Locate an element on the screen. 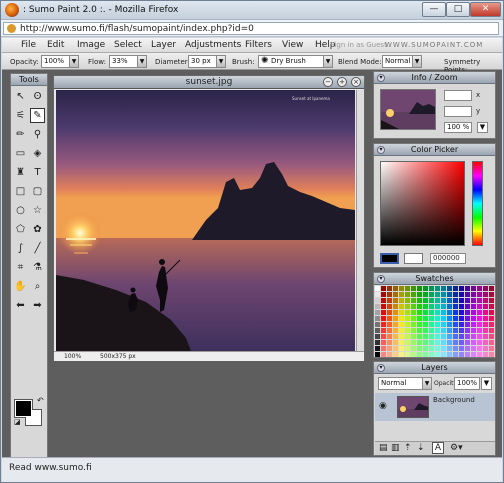  hand-icon: ✋ is located at coordinates (20, 286).